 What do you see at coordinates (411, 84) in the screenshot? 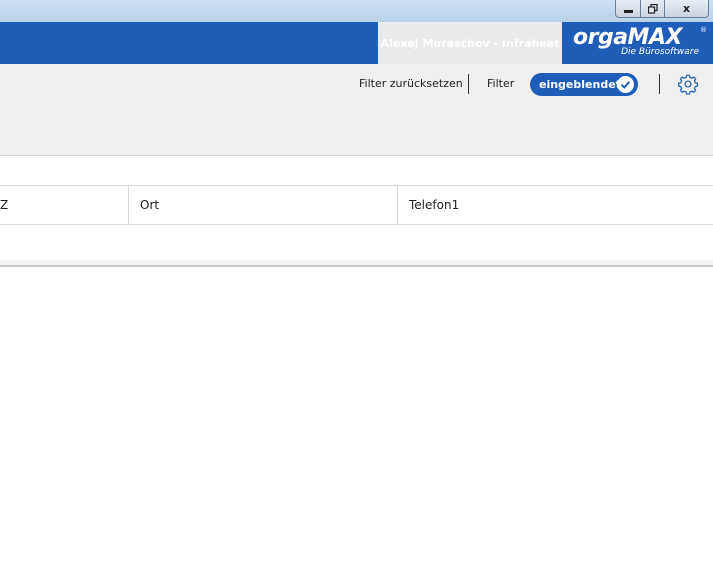
I see `reset-filter-link: Filter zurücksetzen` at bounding box center [411, 84].